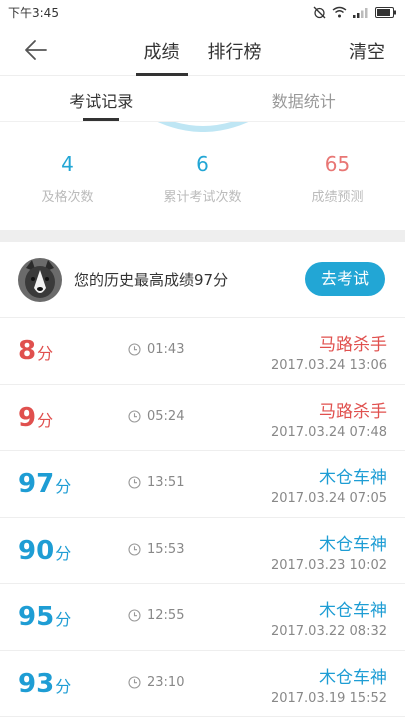 This screenshot has width=405, height=720. What do you see at coordinates (36, 50) in the screenshot?
I see `back-arrow-icon` at bounding box center [36, 50].